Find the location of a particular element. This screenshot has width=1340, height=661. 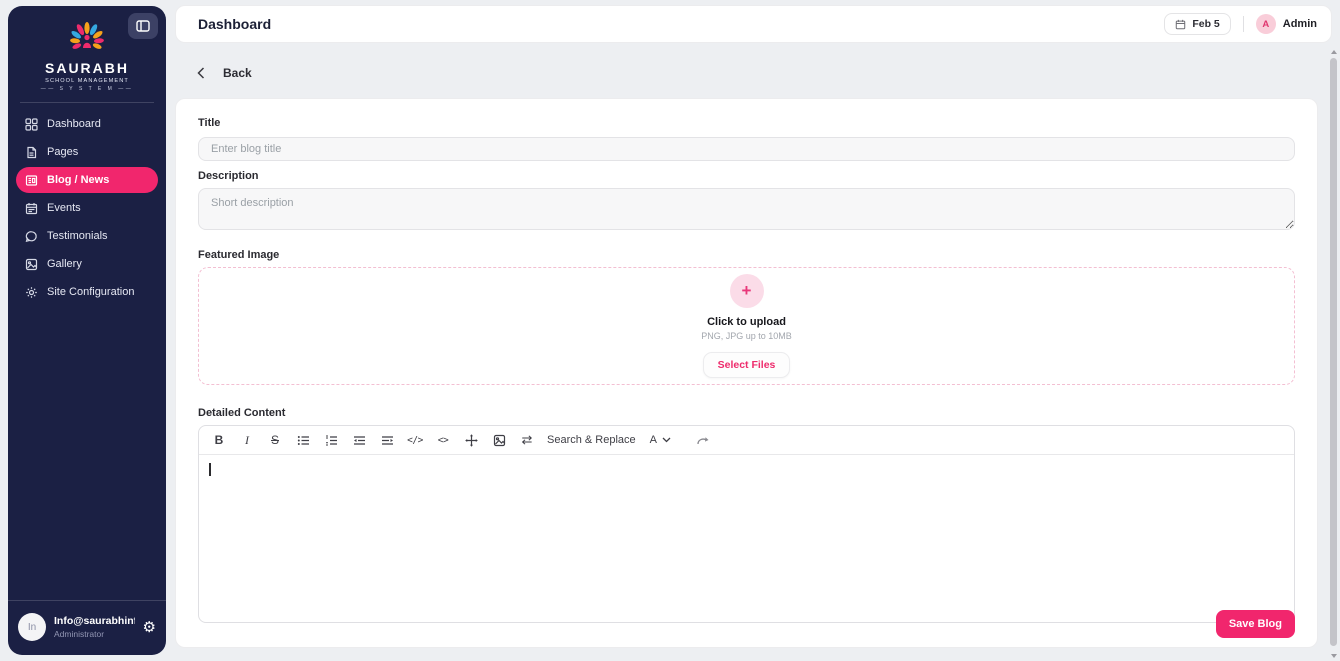

date-chip: Feb 5 is located at coordinates (1197, 24).